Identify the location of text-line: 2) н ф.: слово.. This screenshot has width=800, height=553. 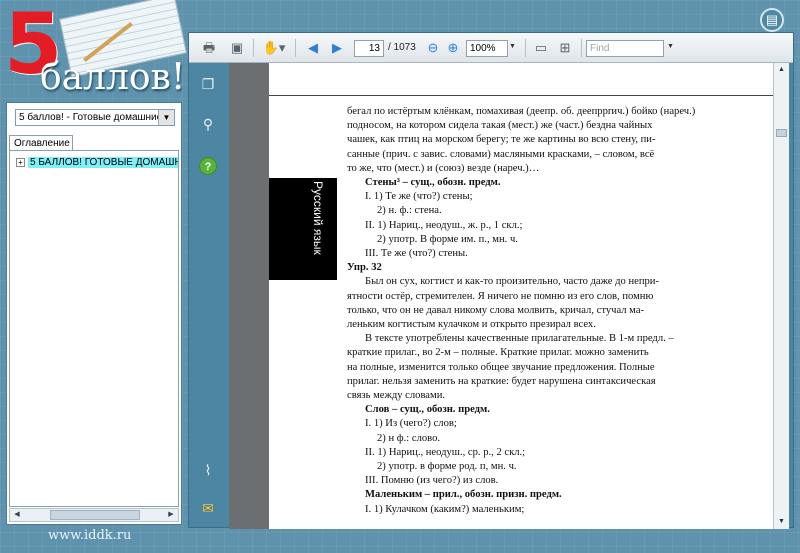
(409, 438).